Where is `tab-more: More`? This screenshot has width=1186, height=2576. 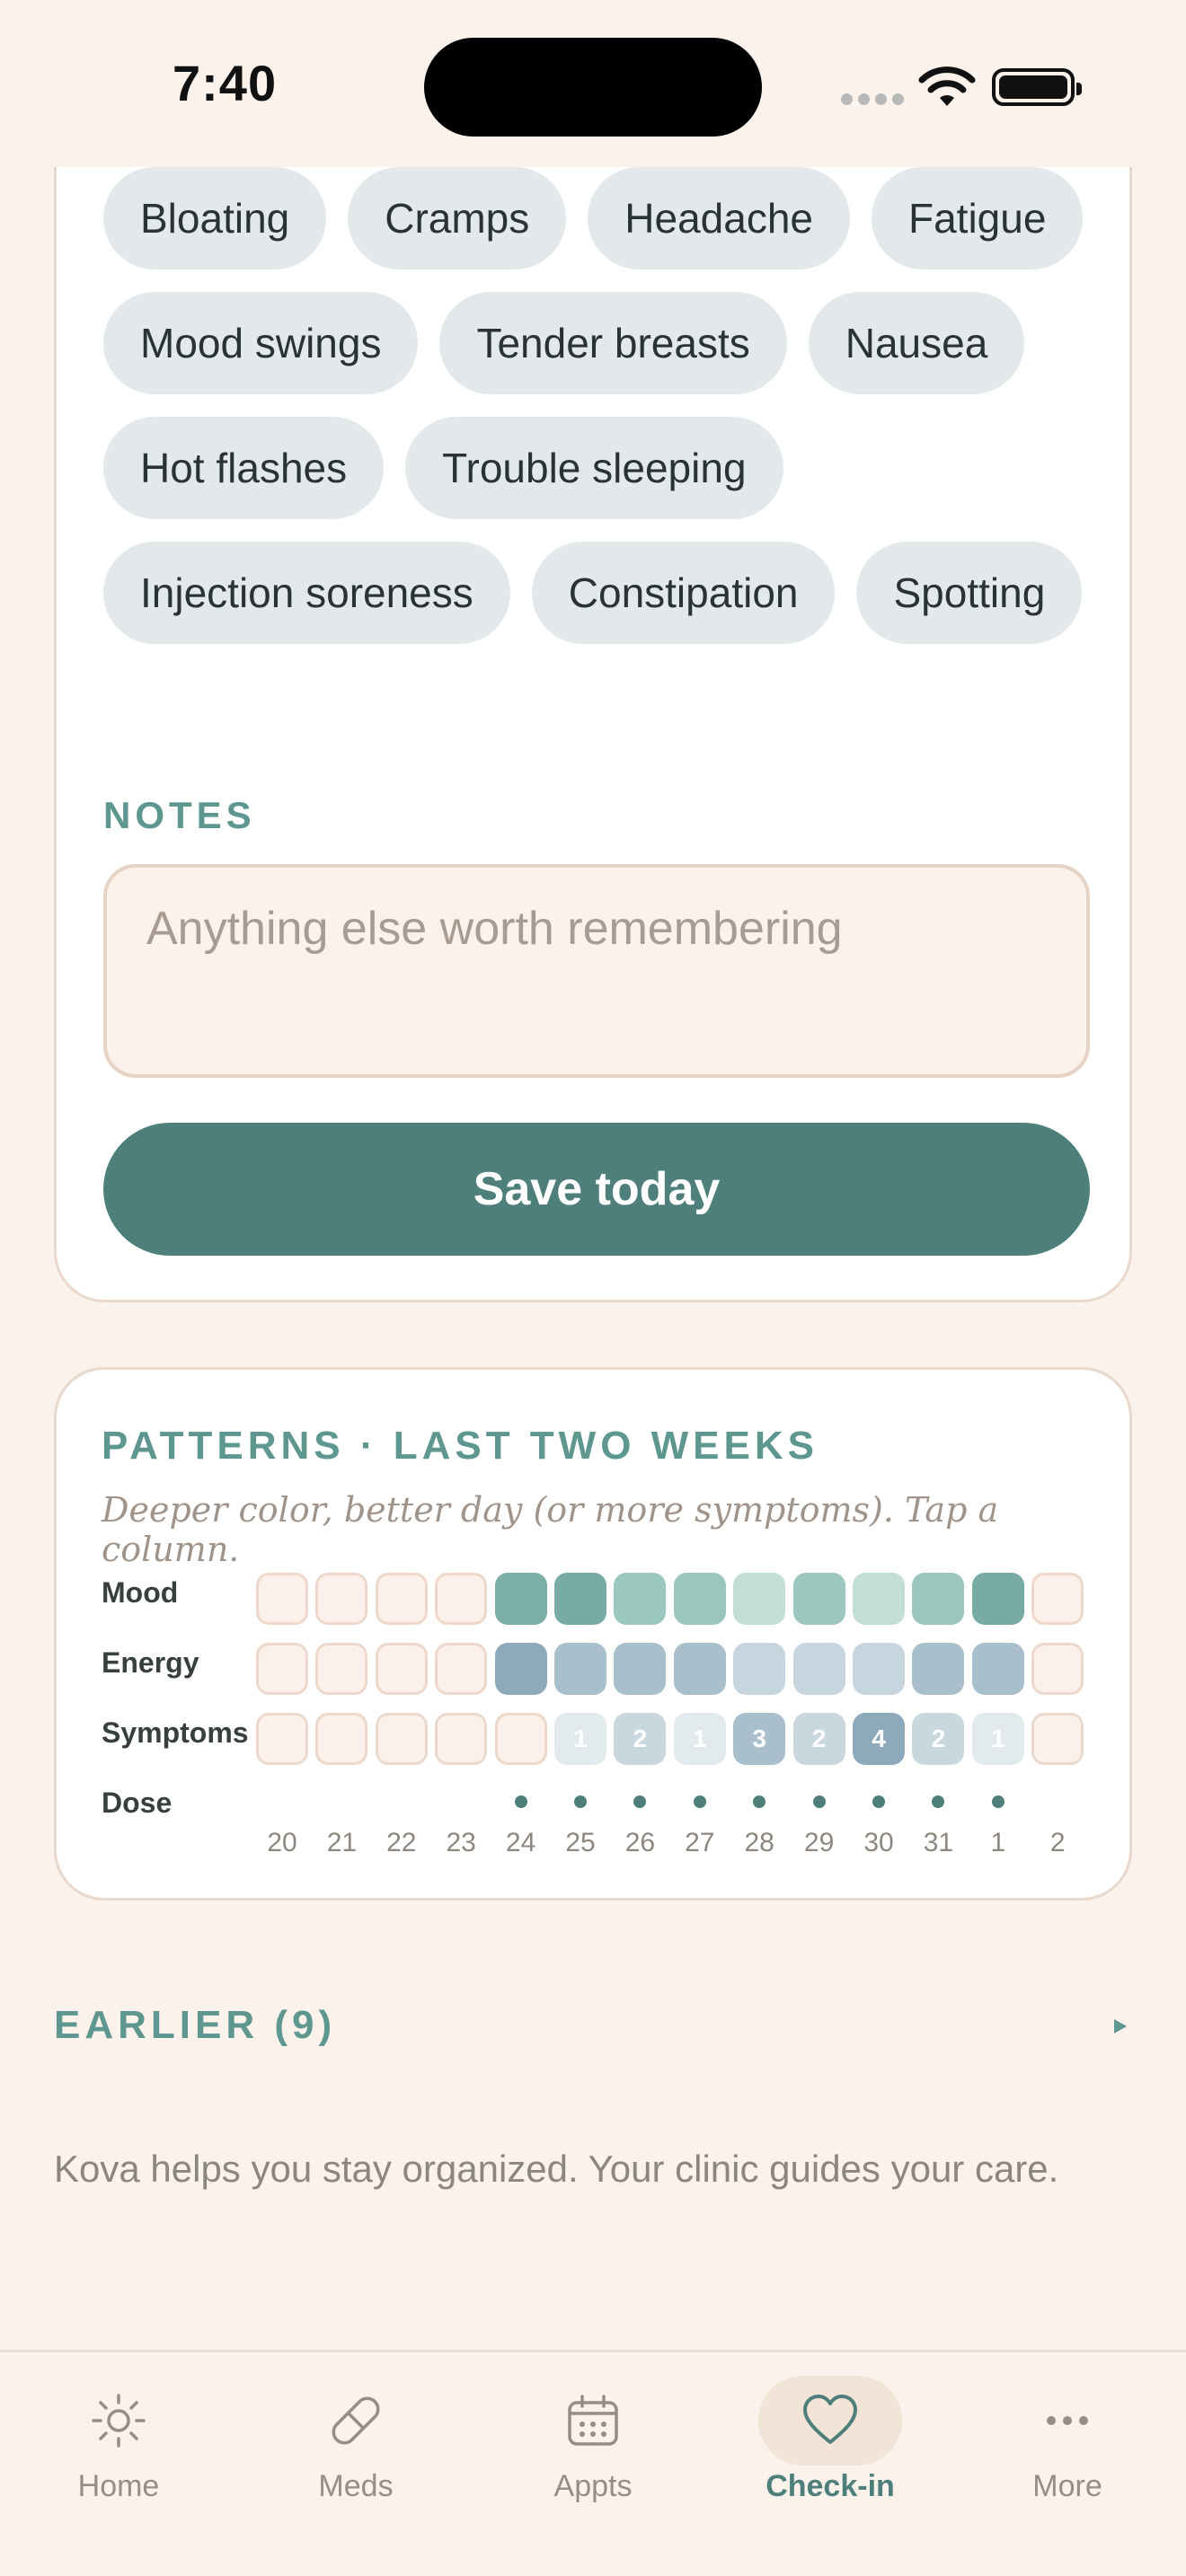 tab-more: More is located at coordinates (1067, 2442).